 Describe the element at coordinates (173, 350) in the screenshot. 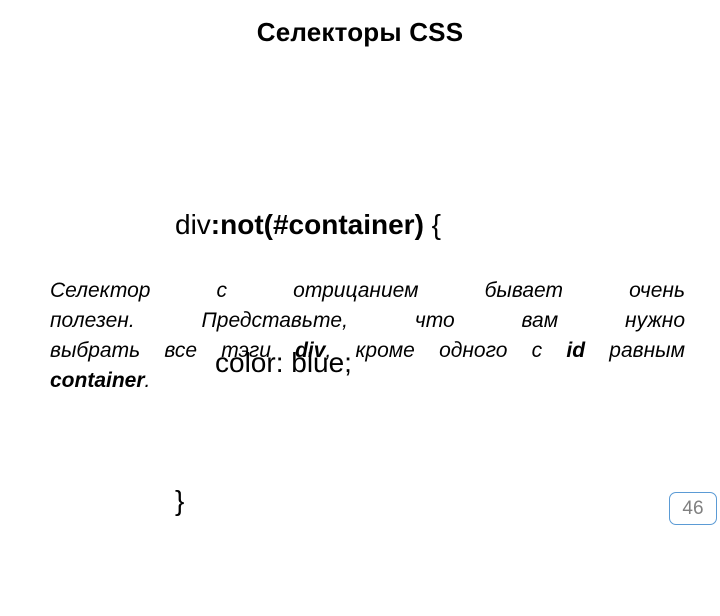

I see `paragraph-text-segment: выбрать все тэги` at that location.